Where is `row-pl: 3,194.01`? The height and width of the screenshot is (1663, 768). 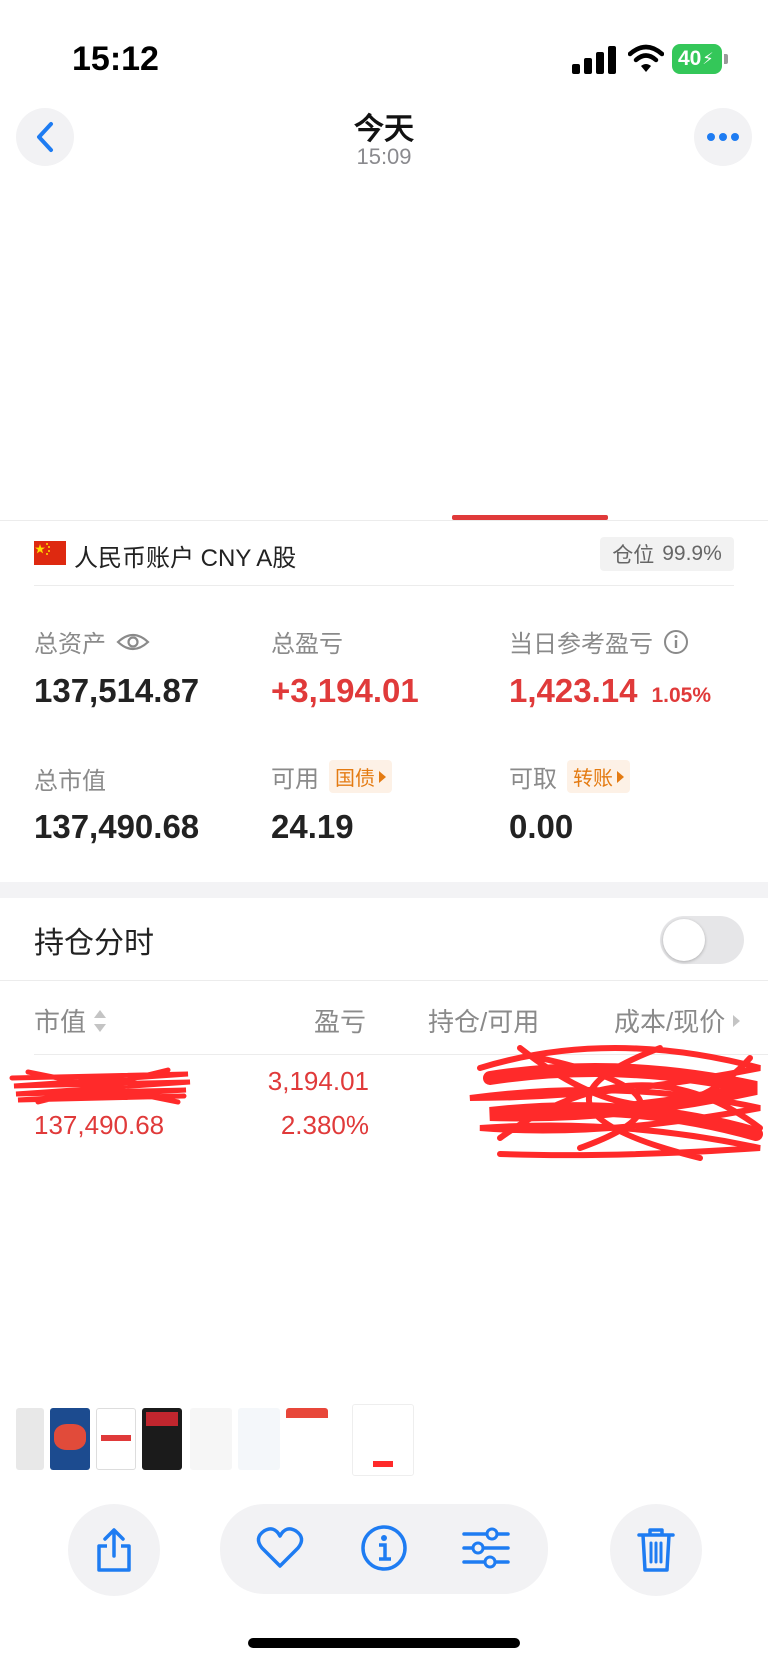 row-pl: 3,194.01 is located at coordinates (318, 1081).